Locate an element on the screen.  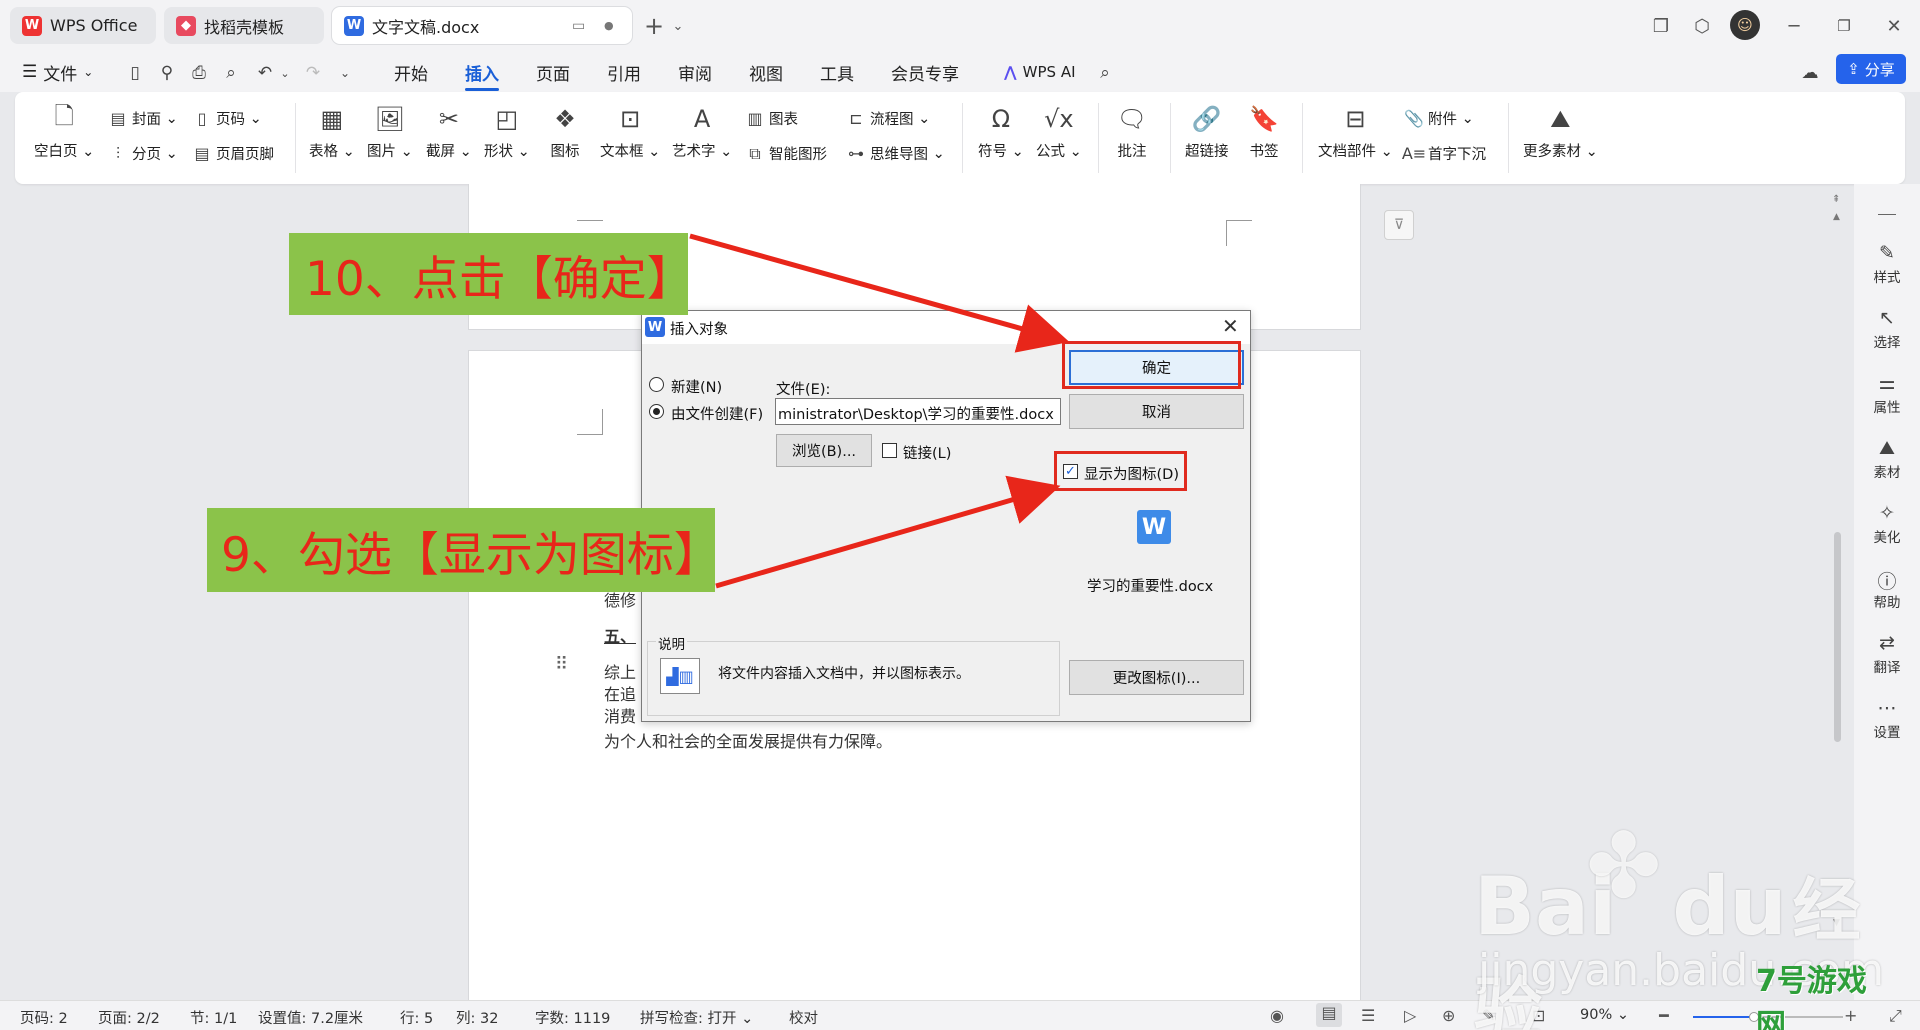
sidebar-select: ↖ 选择 is located at coordinates (1887, 329).